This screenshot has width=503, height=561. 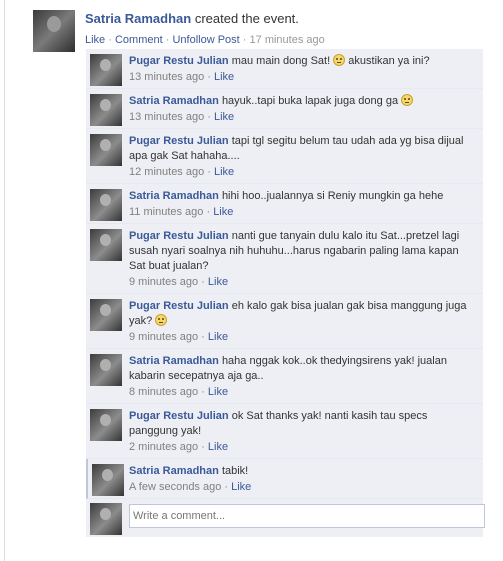 What do you see at coordinates (164, 392) in the screenshot?
I see `comment-timestamp: 8 minutes ago` at bounding box center [164, 392].